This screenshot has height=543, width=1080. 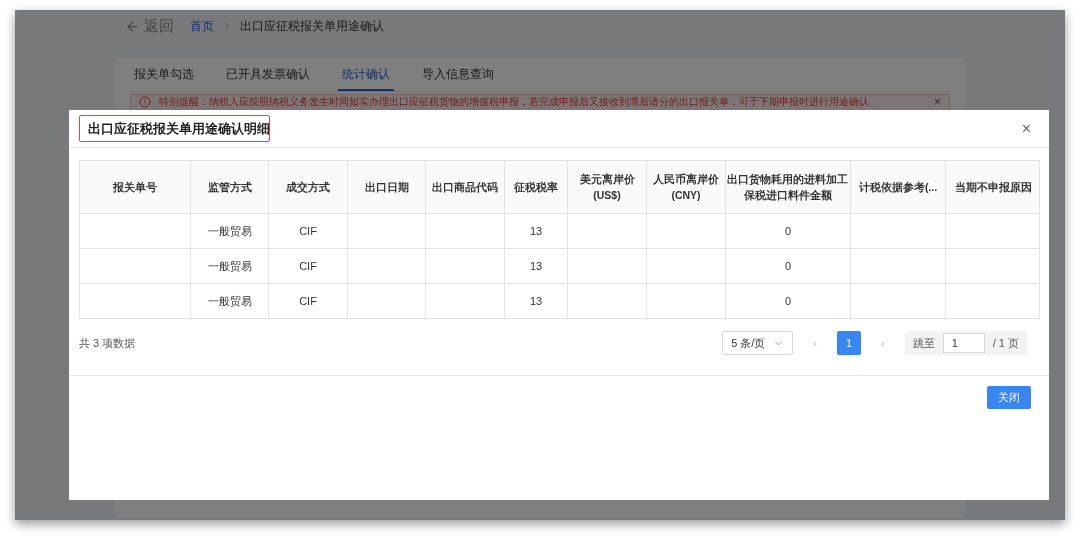 What do you see at coordinates (923, 343) in the screenshot?
I see `jump-label: 跳至` at bounding box center [923, 343].